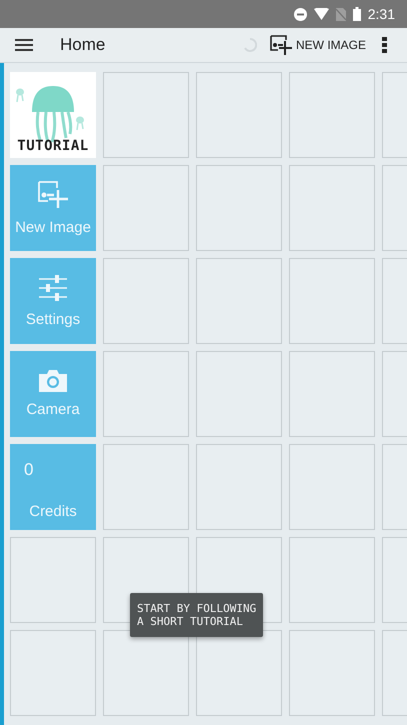 This screenshot has height=725, width=407. Describe the element at coordinates (83, 45) in the screenshot. I see `page-title: Home` at that location.